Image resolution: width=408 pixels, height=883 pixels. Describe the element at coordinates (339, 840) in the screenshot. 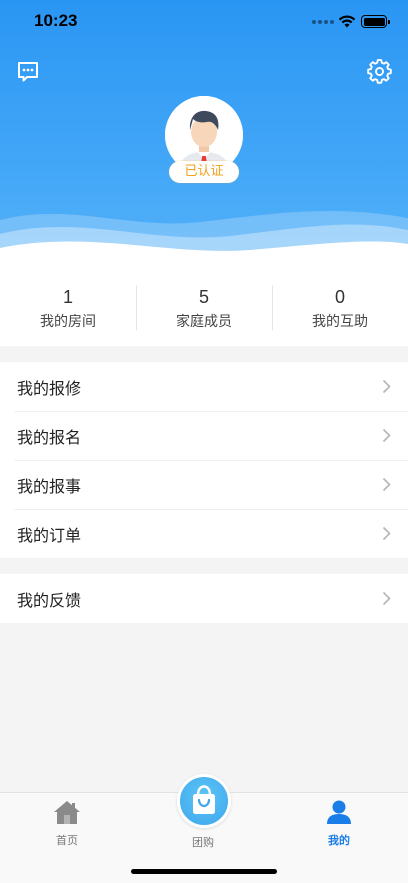

I see `tab-label: 我的` at that location.